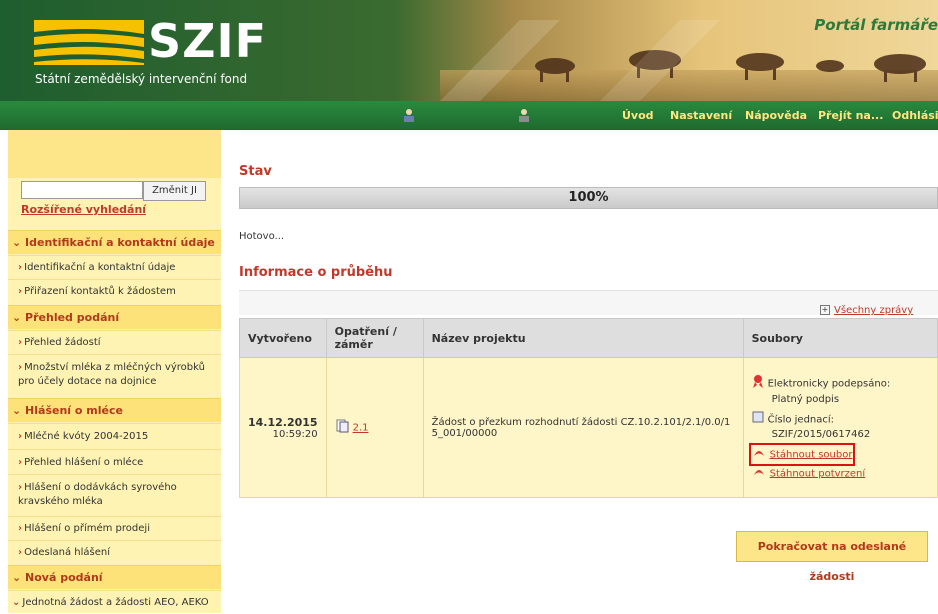 This screenshot has height=614, width=938. Describe the element at coordinates (114, 342) in the screenshot. I see `sidebar-item-applications: › Přehled žádostí` at that location.